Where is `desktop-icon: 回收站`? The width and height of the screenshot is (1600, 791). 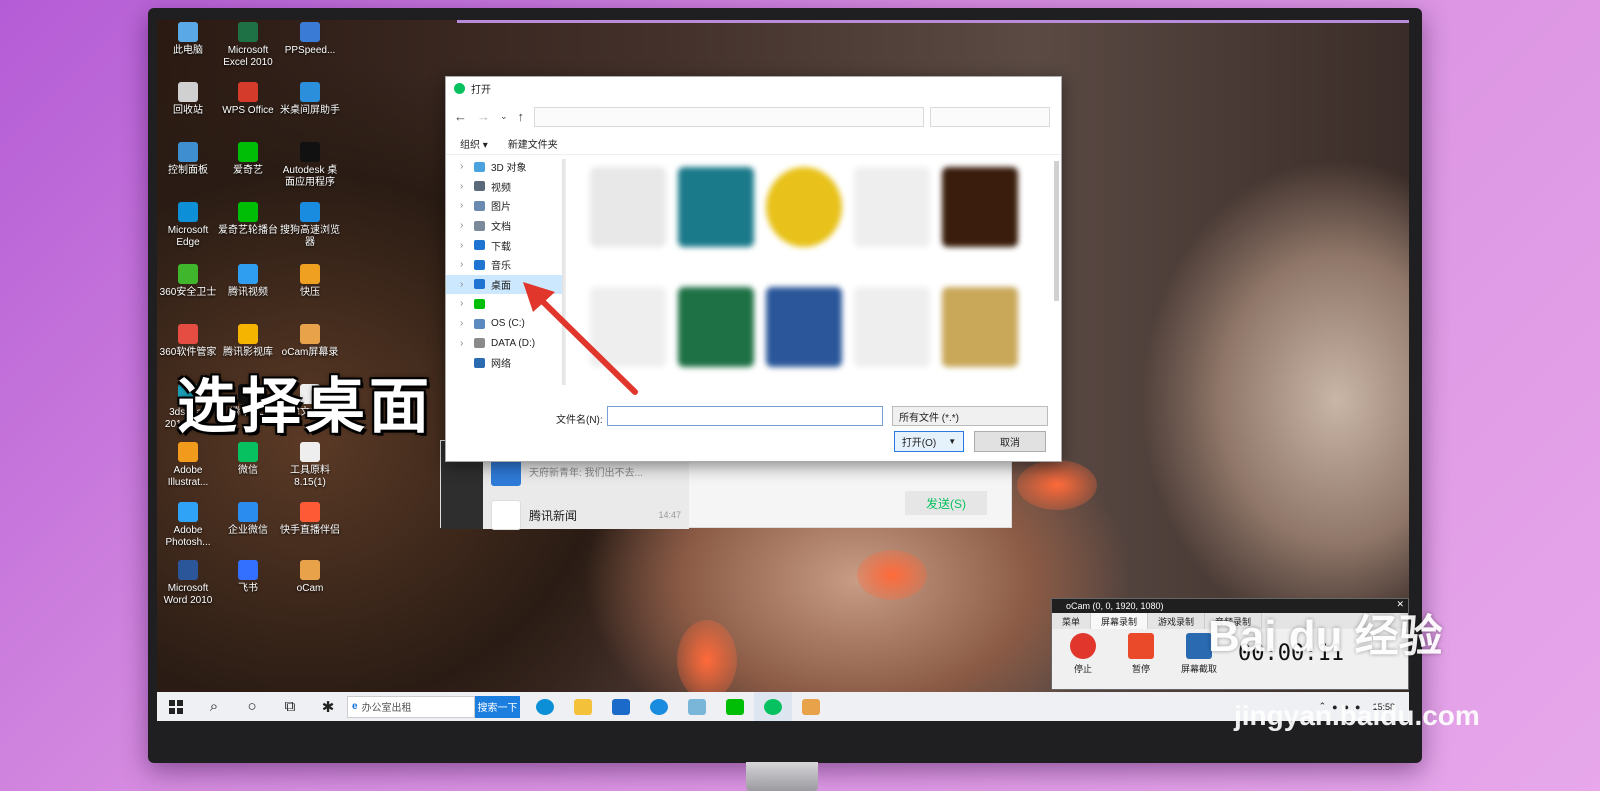 desktop-icon: 回收站 is located at coordinates (188, 99).